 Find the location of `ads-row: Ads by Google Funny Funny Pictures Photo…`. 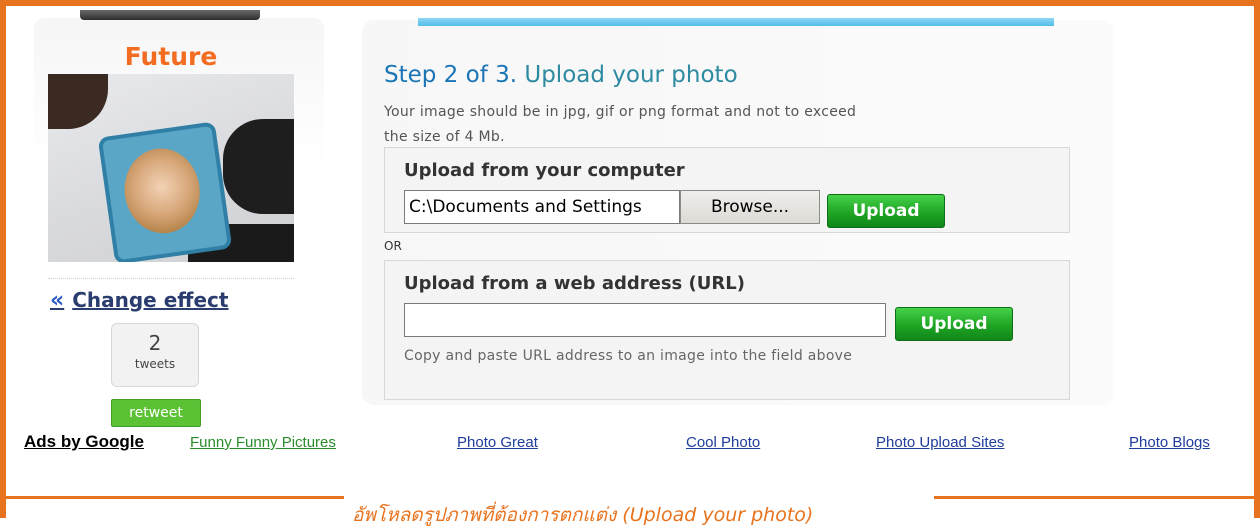

ads-row: Ads by Google Funny Funny Pictures Photo… is located at coordinates (630, 443).